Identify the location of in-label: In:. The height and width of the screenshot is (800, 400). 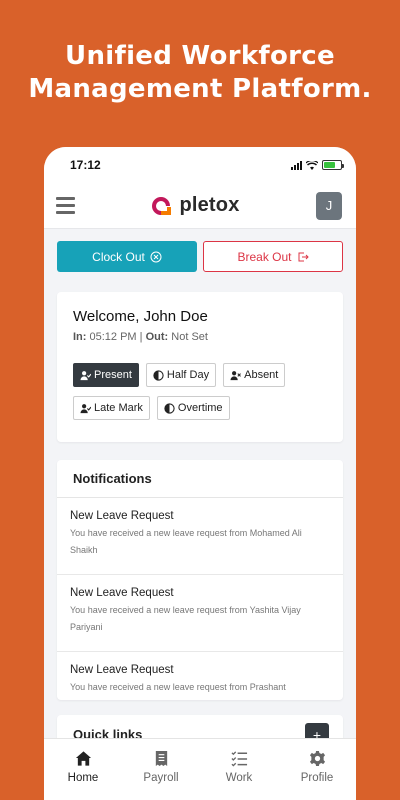
(80, 337).